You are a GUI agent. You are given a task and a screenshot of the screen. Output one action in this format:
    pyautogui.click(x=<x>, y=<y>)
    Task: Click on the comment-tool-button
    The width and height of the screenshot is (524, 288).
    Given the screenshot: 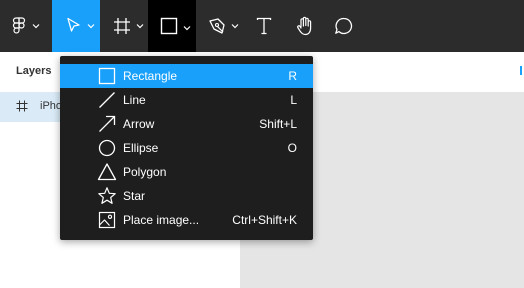 What is the action you would take?
    pyautogui.click(x=344, y=26)
    